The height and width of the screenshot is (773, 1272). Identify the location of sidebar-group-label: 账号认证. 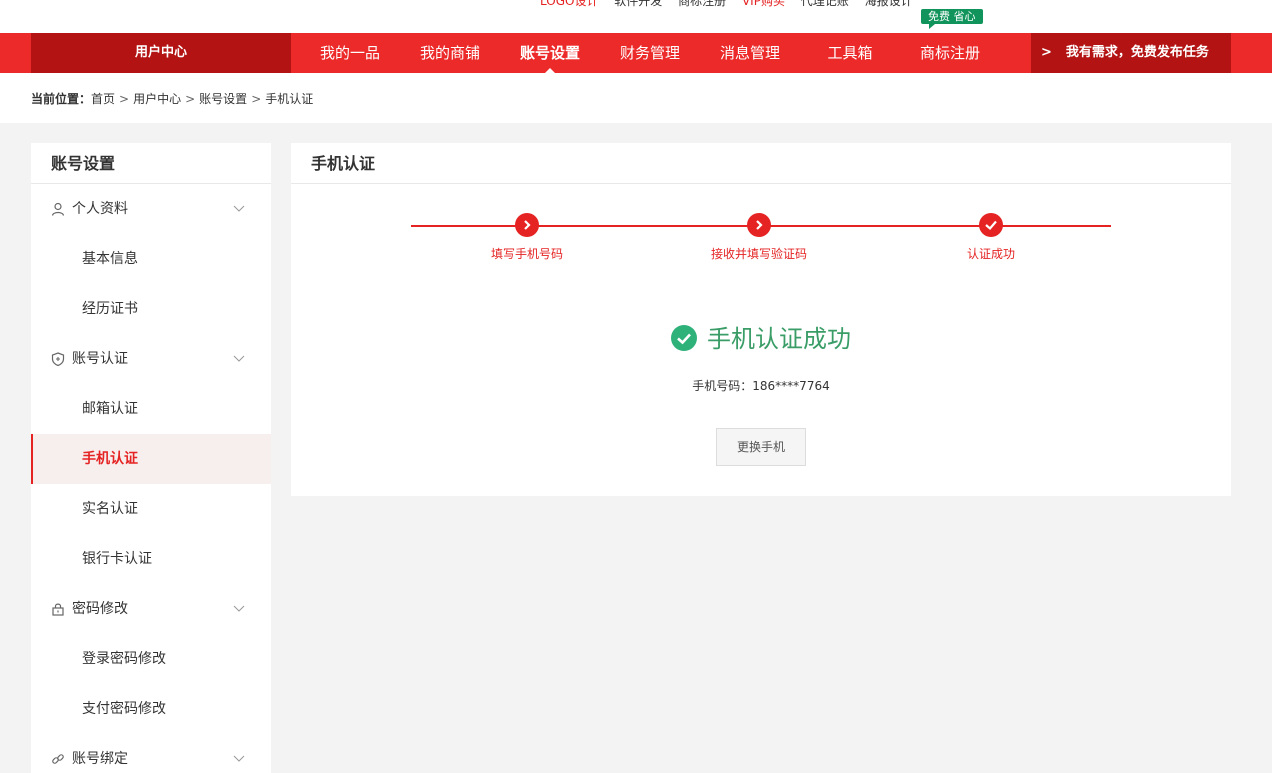
(100, 359).